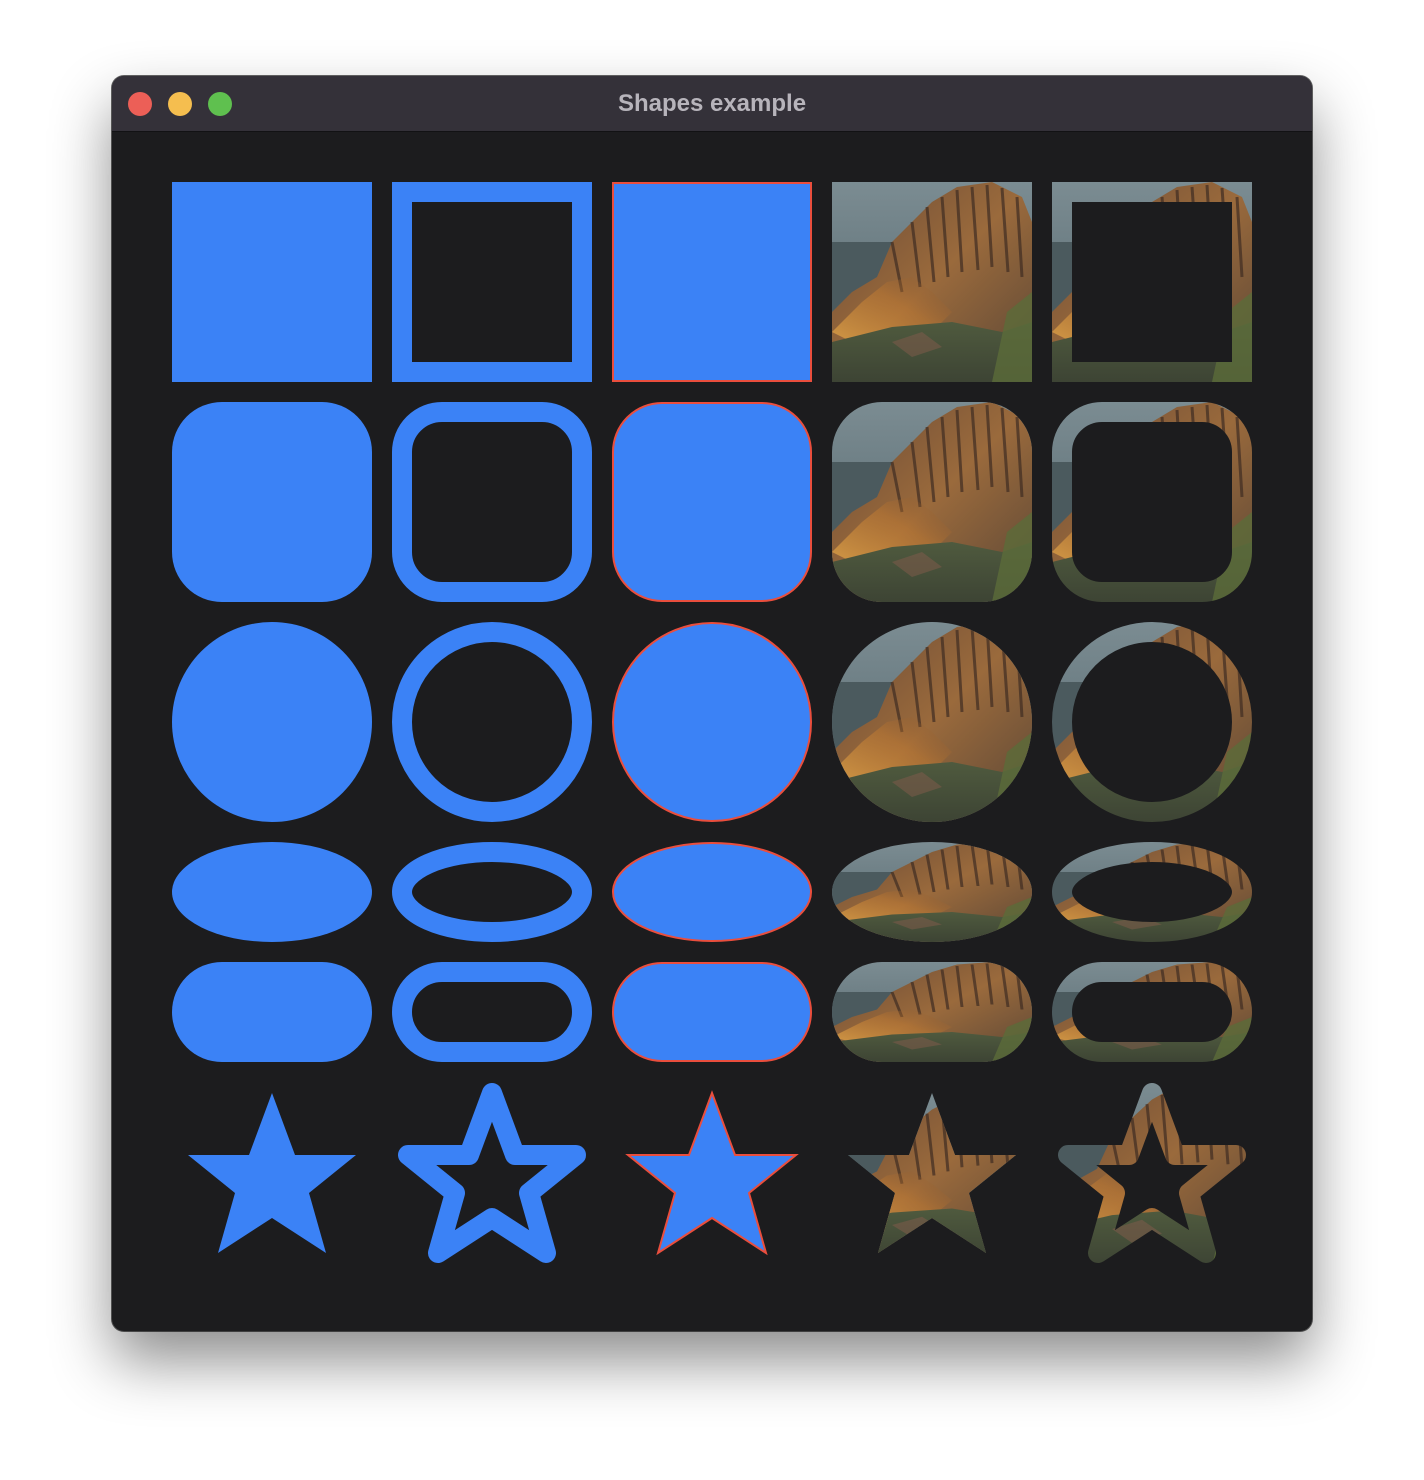 This screenshot has width=1424, height=1480. What do you see at coordinates (1152, 892) in the screenshot?
I see `ellipse-image-stroke` at bounding box center [1152, 892].